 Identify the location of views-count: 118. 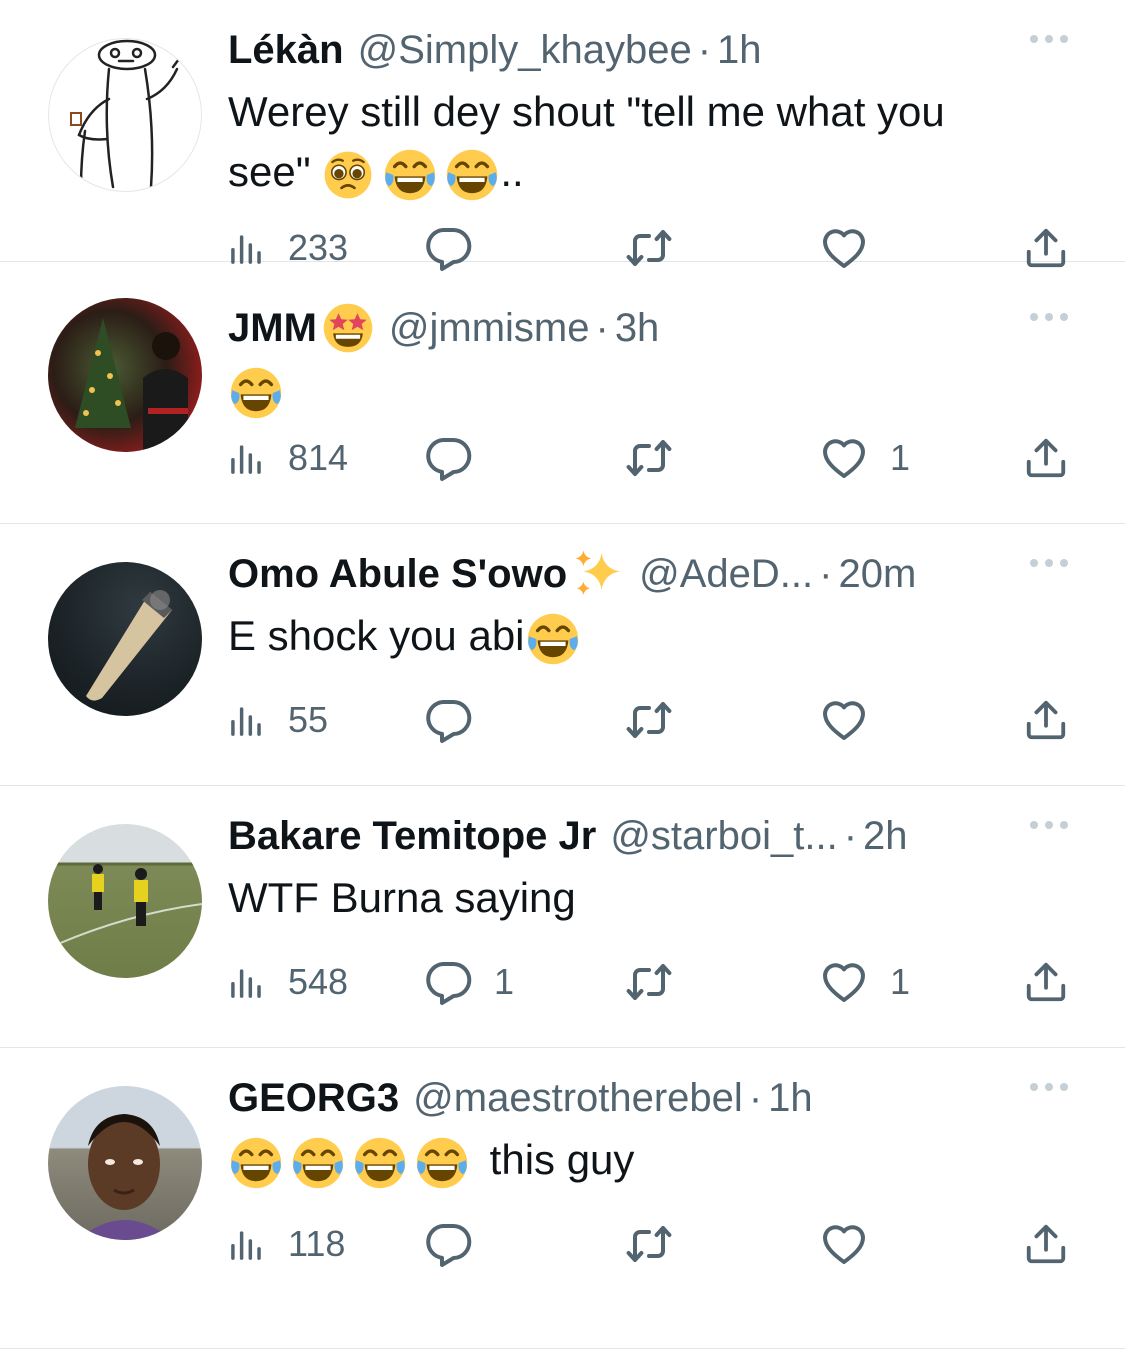
(317, 1243).